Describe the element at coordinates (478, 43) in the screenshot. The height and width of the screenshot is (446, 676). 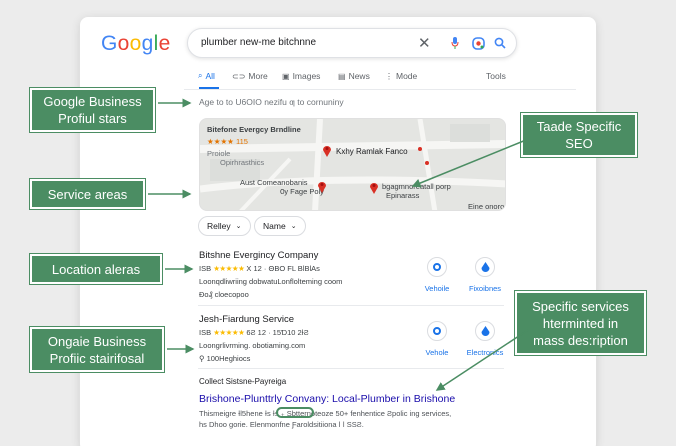
I see `lens-icon` at that location.